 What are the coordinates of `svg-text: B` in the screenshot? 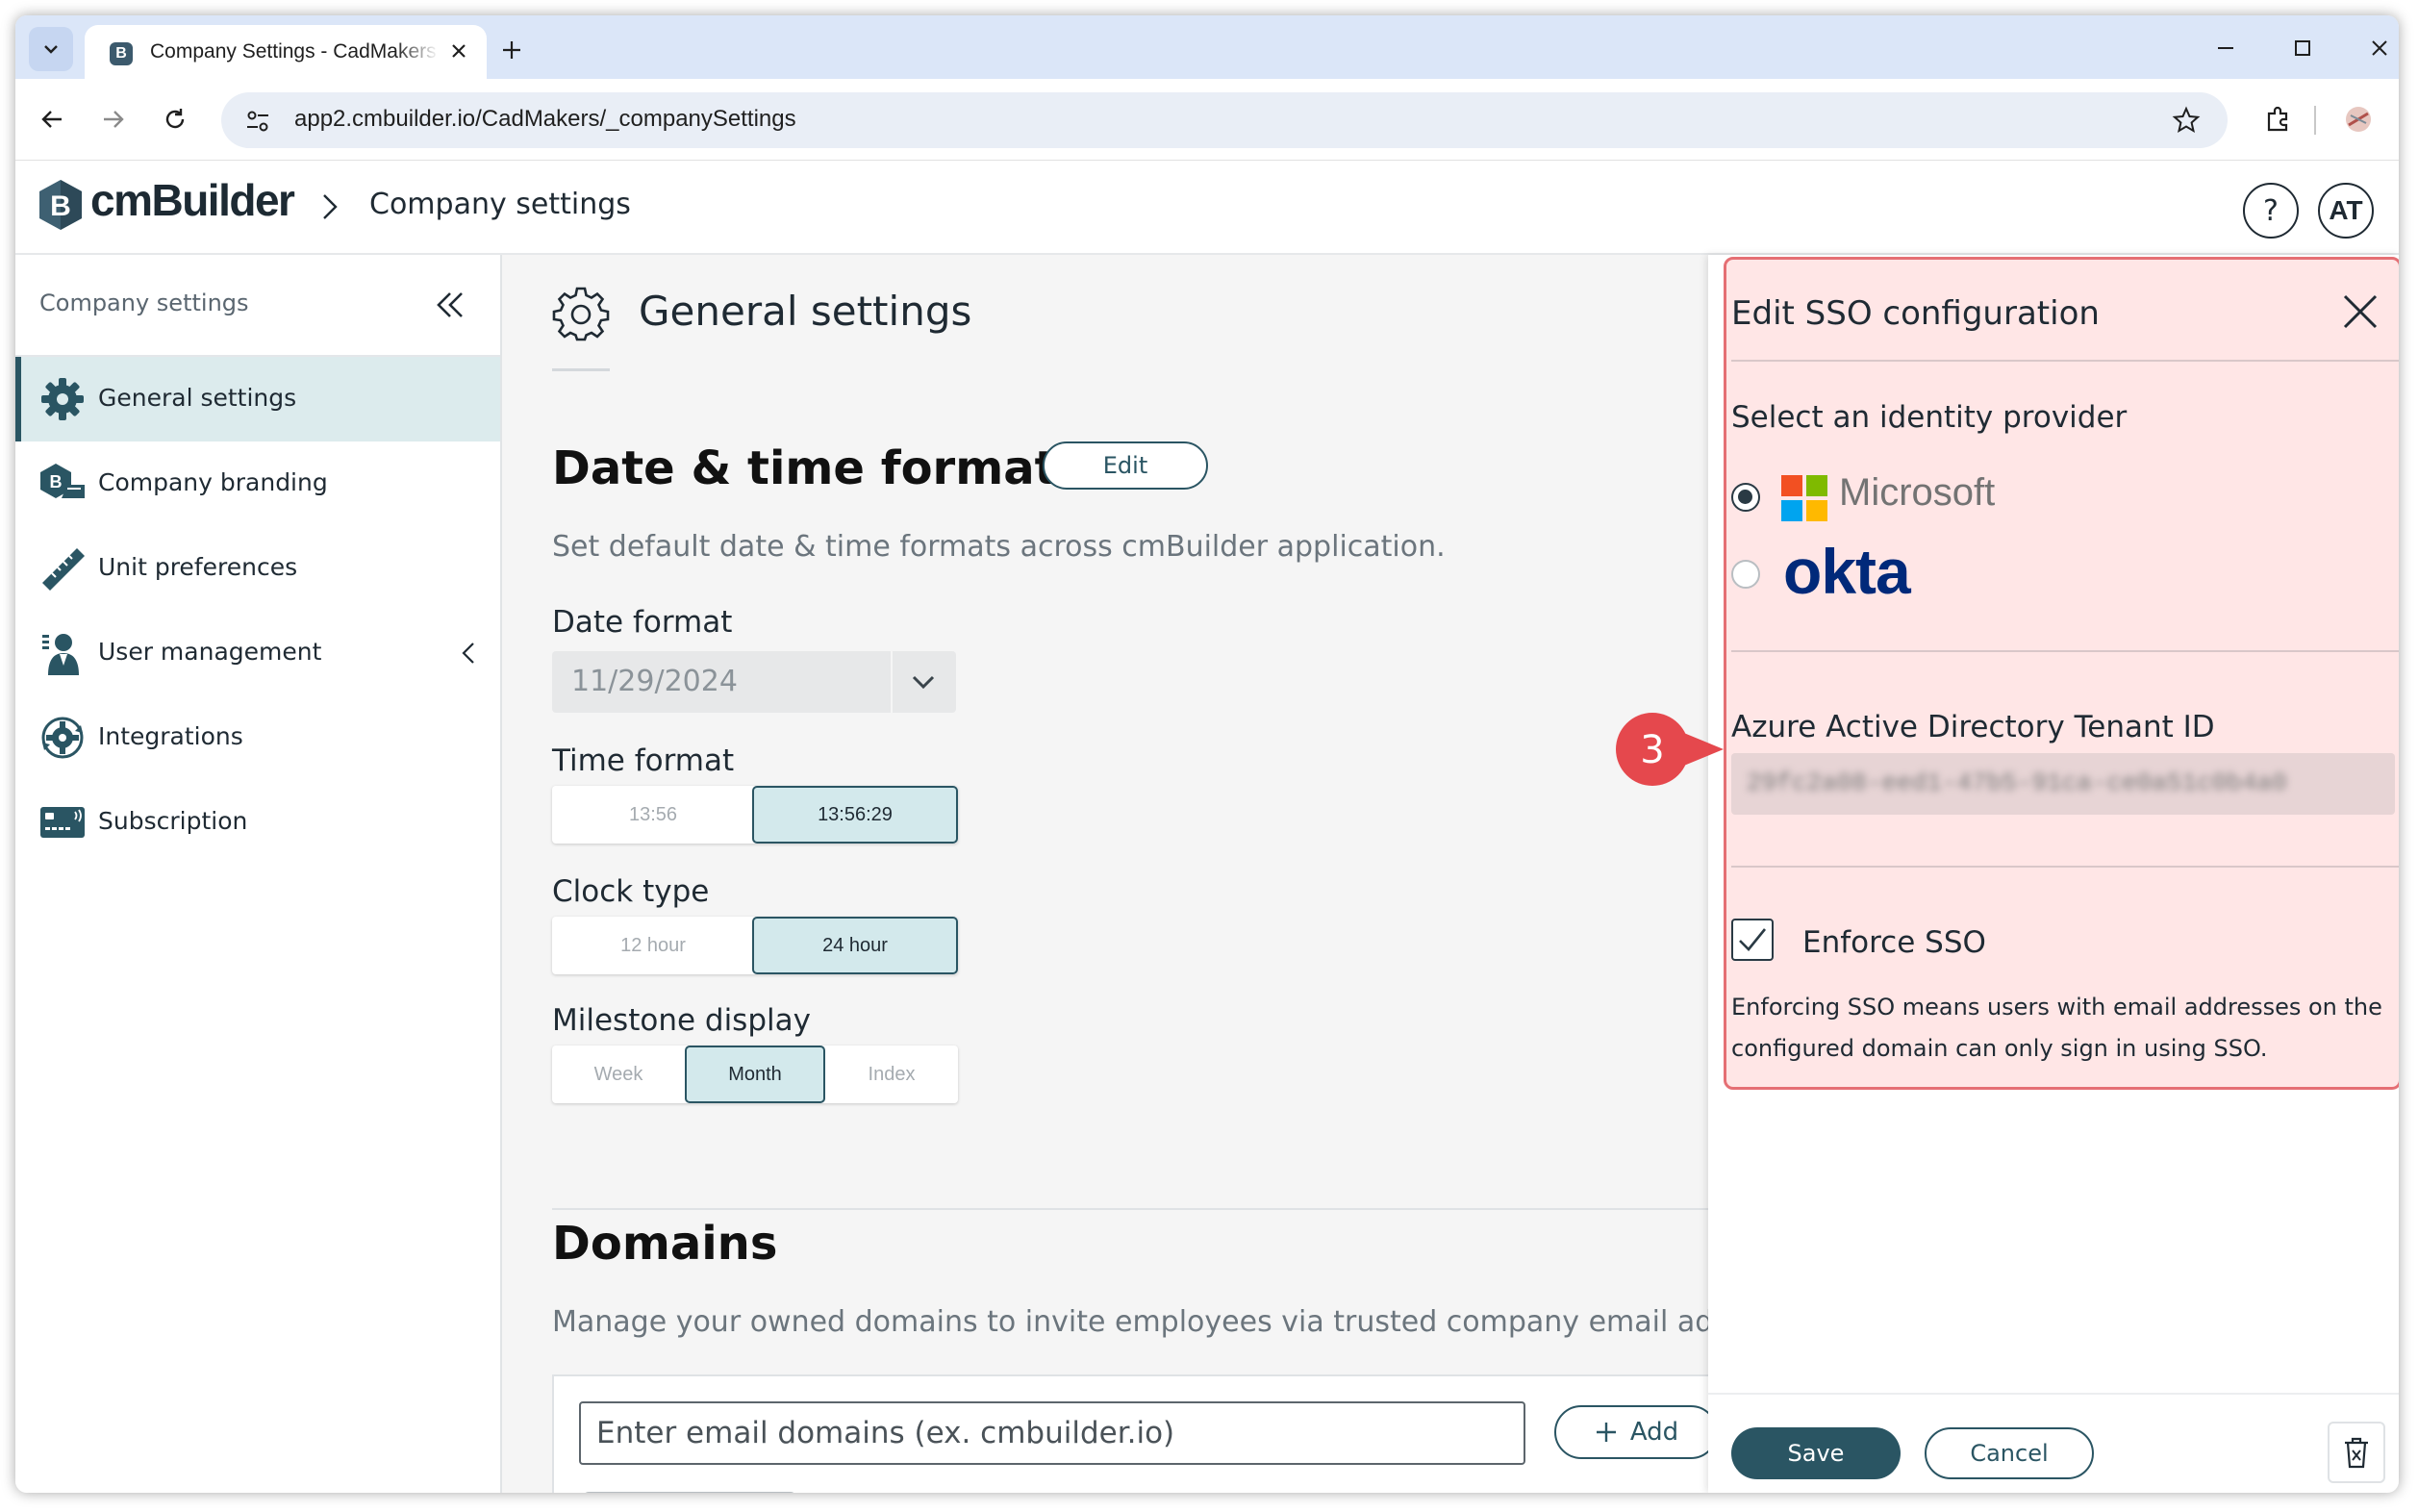 It's located at (60, 206).